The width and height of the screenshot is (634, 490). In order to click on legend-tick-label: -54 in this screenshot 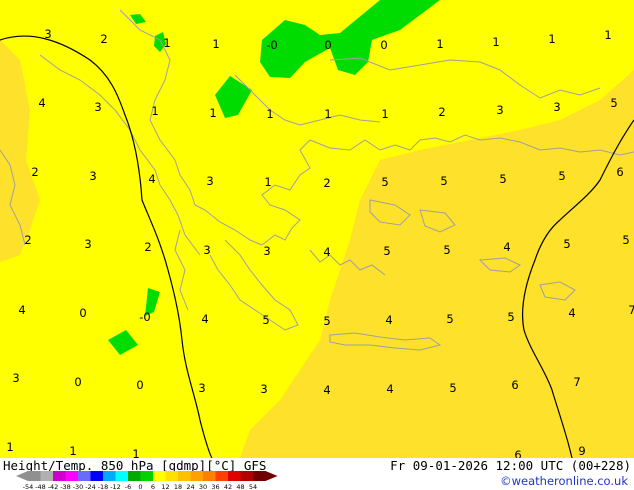, I will do `click(28, 486)`.